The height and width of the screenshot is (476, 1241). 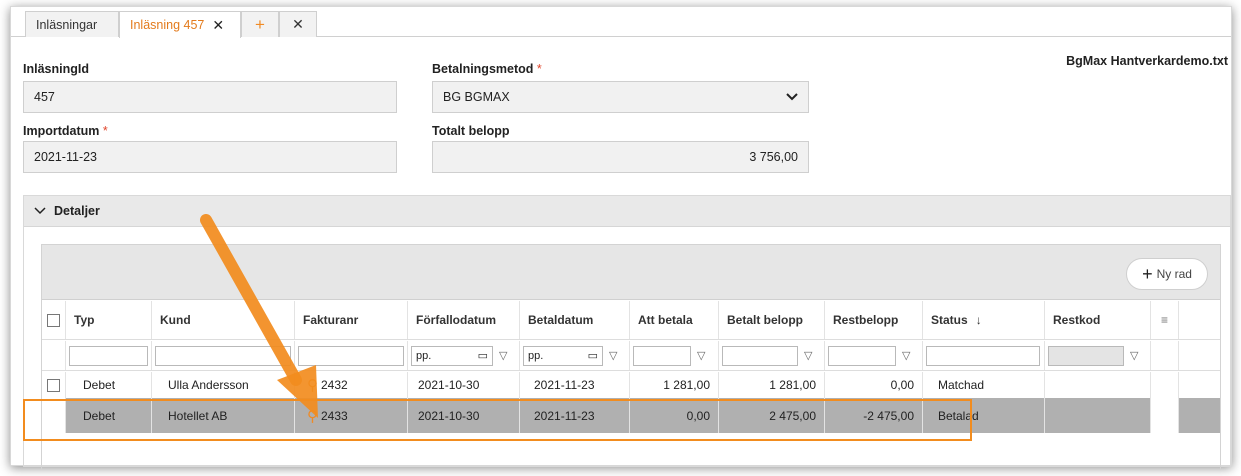 I want to click on annotation-arrow, so click(x=259, y=316).